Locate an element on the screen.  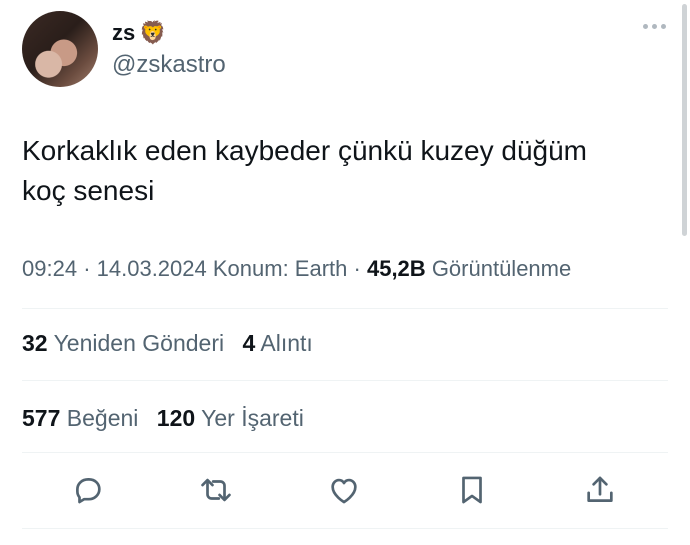
bookmarks-link: 120 Yer İşareti is located at coordinates (230, 418).